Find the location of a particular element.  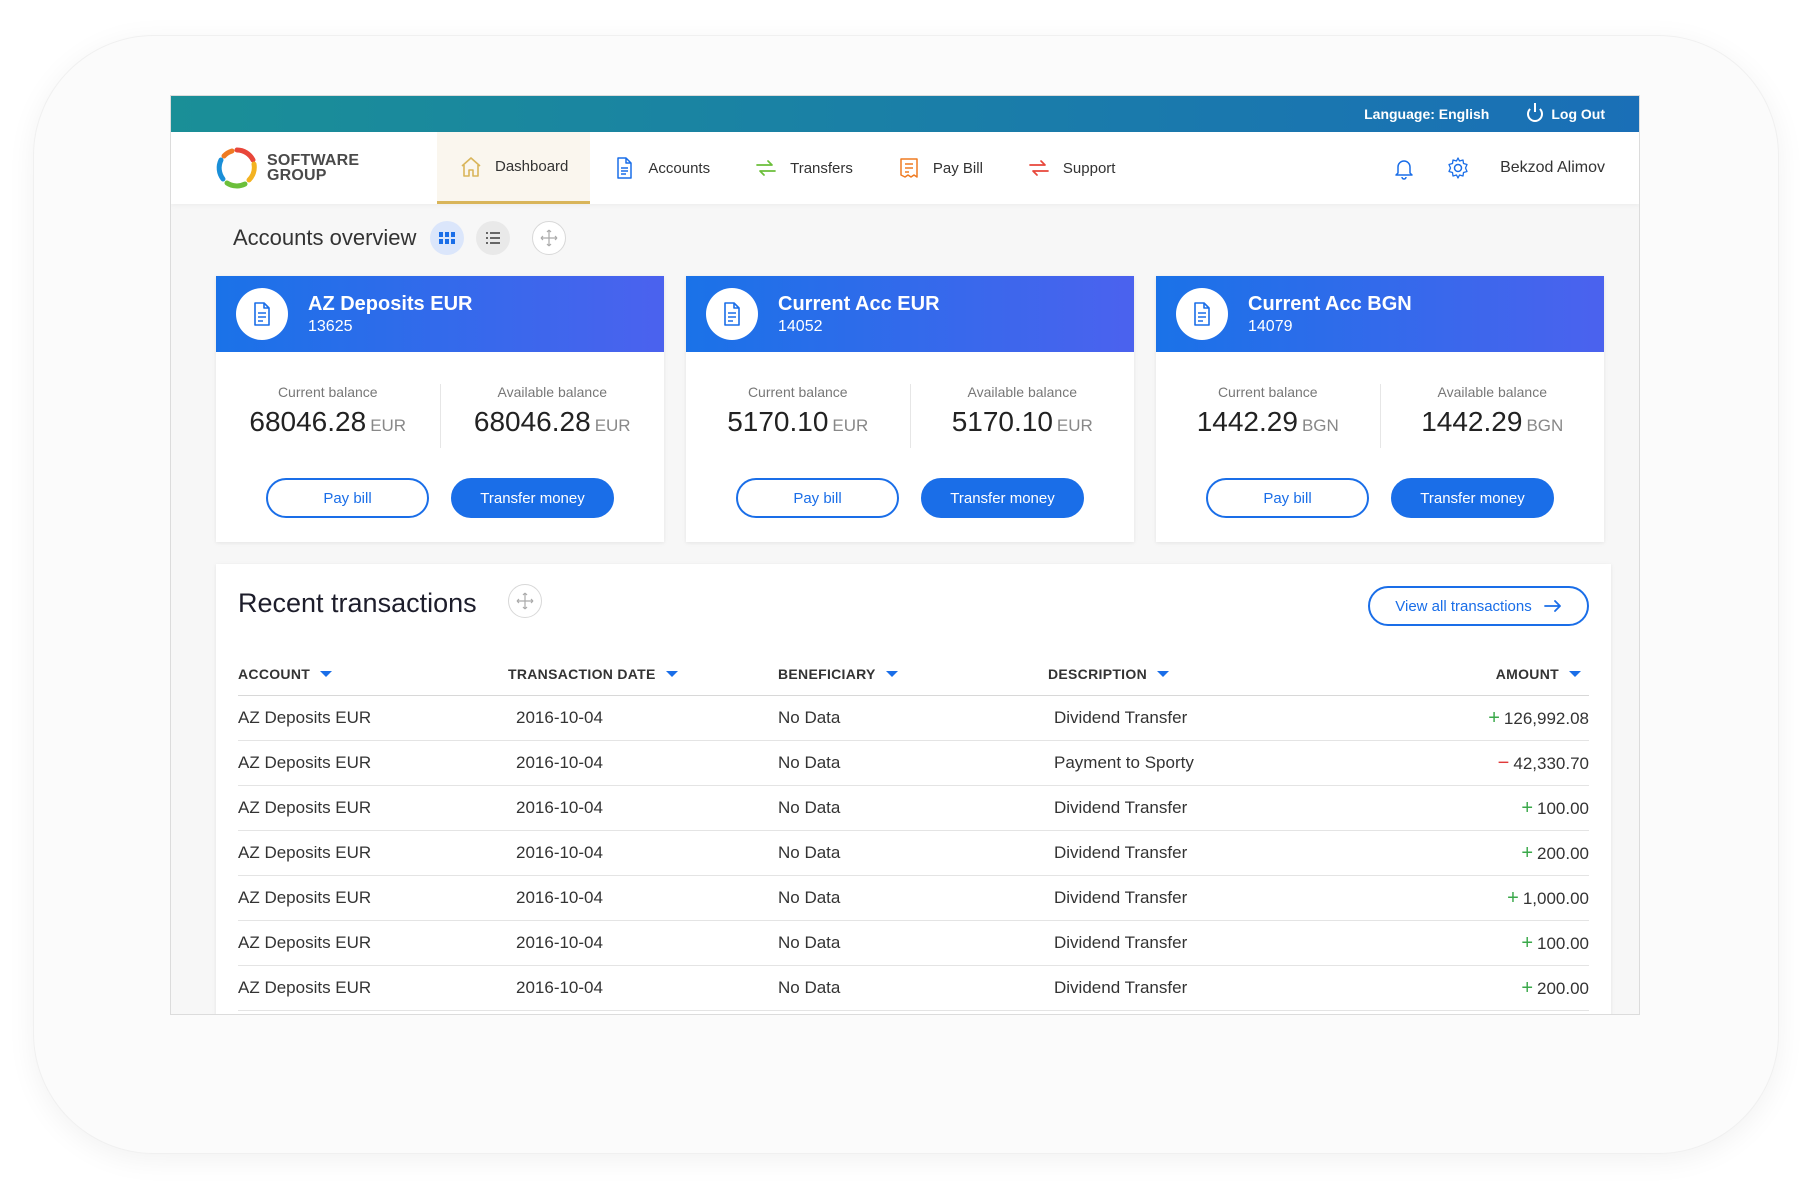

current-balance-value: 1442.29 is located at coordinates (1247, 421).